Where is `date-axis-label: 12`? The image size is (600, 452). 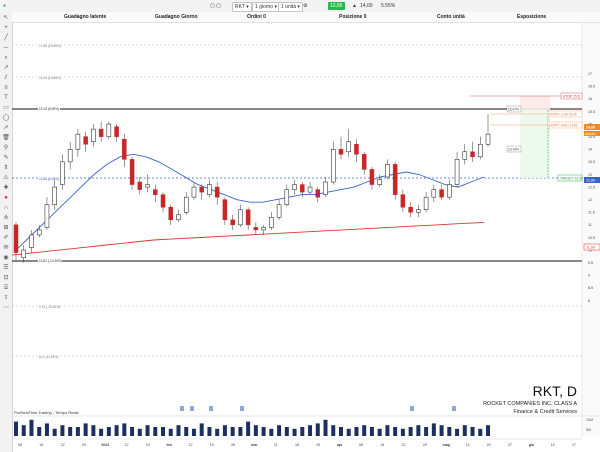
date-axis-label: 12 is located at coordinates (127, 445).